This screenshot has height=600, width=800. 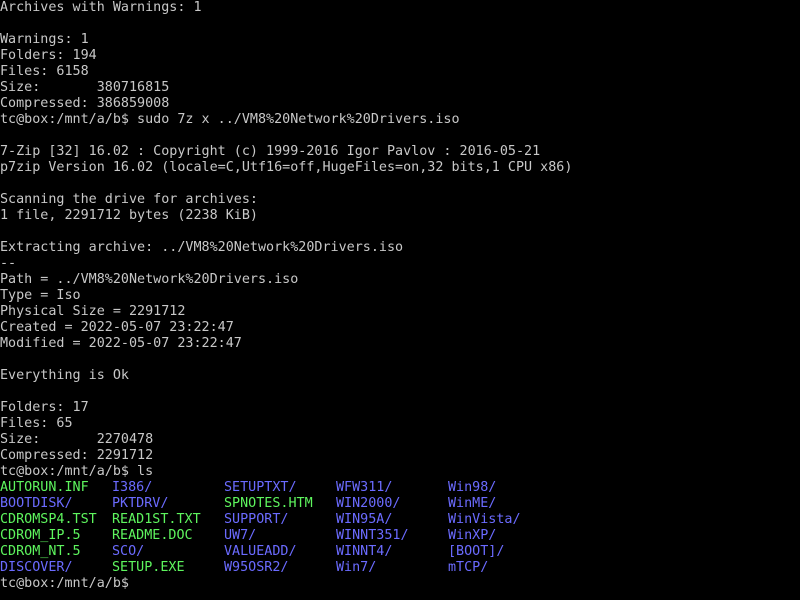 What do you see at coordinates (121, 343) in the screenshot?
I see `terminal-line: Modified = 2022-05-07 23:22:47` at bounding box center [121, 343].